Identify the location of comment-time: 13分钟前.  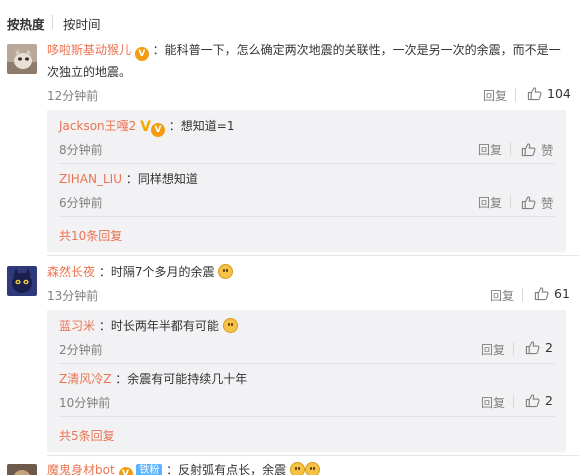
(73, 296).